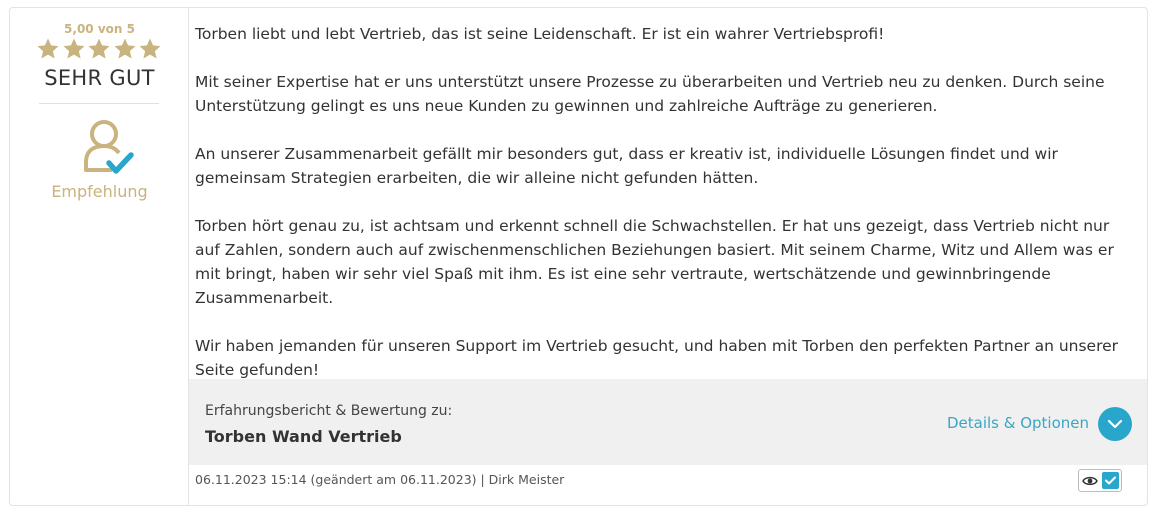 This screenshot has width=1155, height=510. What do you see at coordinates (109, 147) in the screenshot?
I see `person-check-icon` at bounding box center [109, 147].